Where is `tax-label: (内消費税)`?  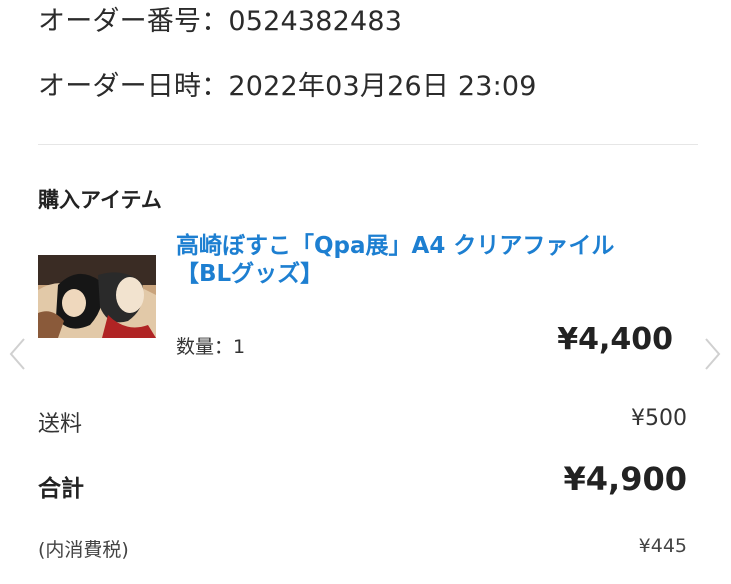
tax-label: (内消費税) is located at coordinates (83, 550).